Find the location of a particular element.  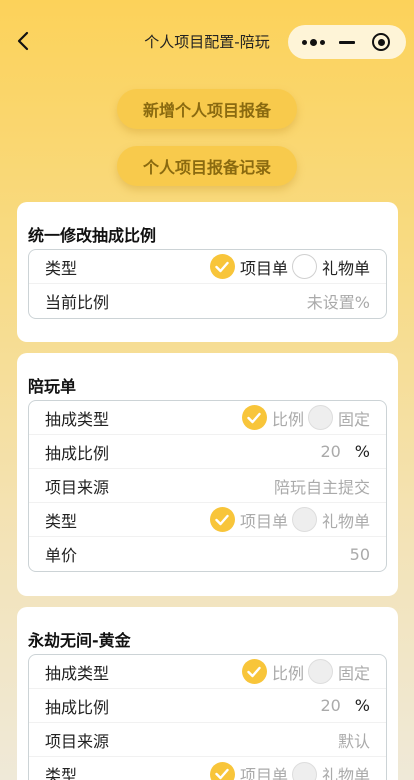

navigation-bar: 个人项目配置-陪玩 is located at coordinates (207, 42).